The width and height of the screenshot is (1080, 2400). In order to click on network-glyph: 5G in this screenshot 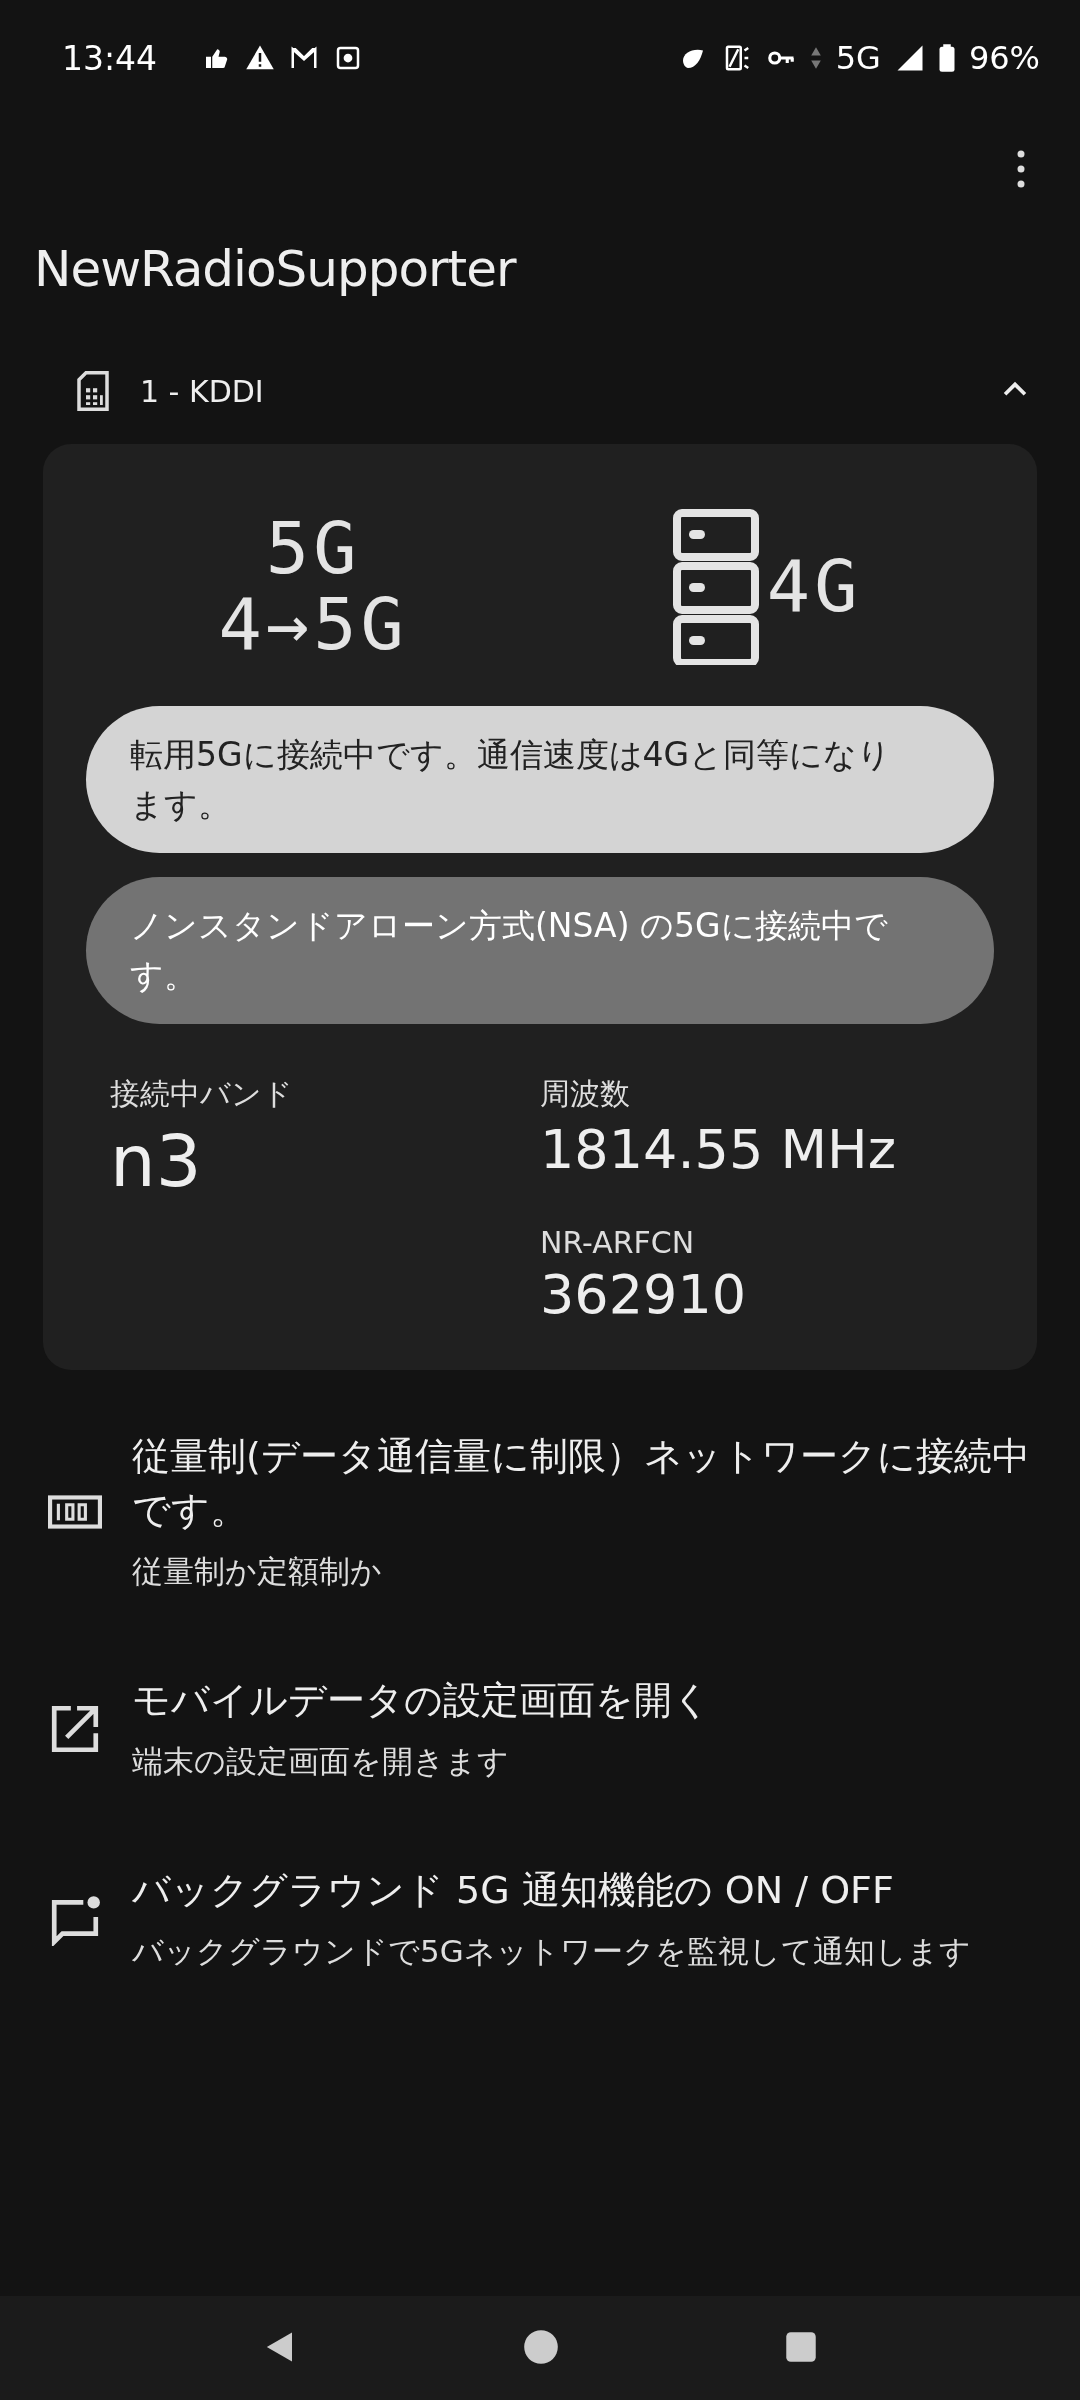, I will do `click(313, 549)`.